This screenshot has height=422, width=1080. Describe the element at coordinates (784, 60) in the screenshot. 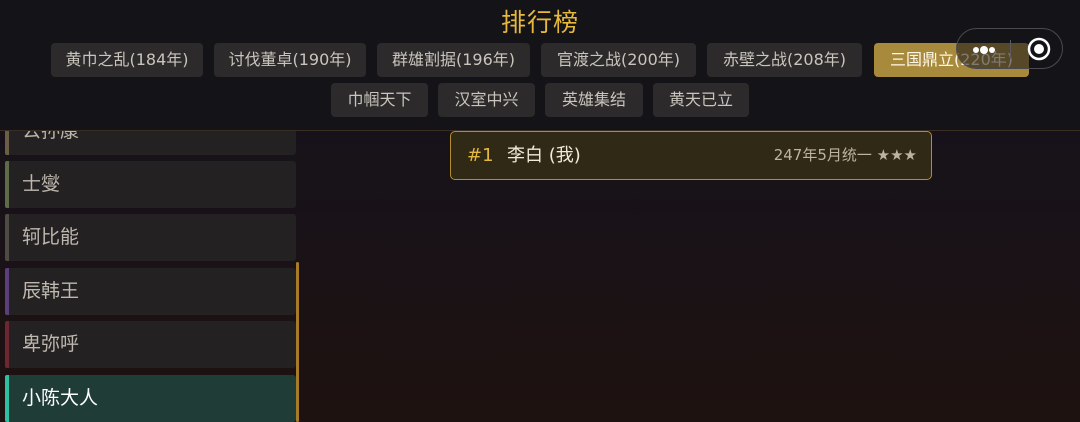

I see `tab-red-cliffs: 赤壁之战(208年)` at that location.